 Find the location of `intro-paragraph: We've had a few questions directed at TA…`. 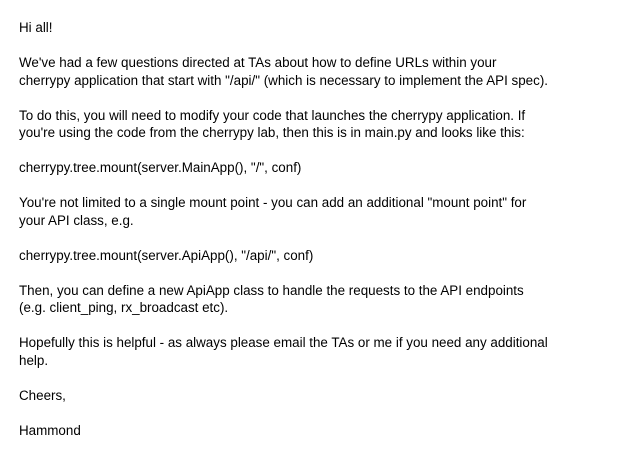

intro-paragraph: We've had a few questions directed at TA… is located at coordinates (324, 71).